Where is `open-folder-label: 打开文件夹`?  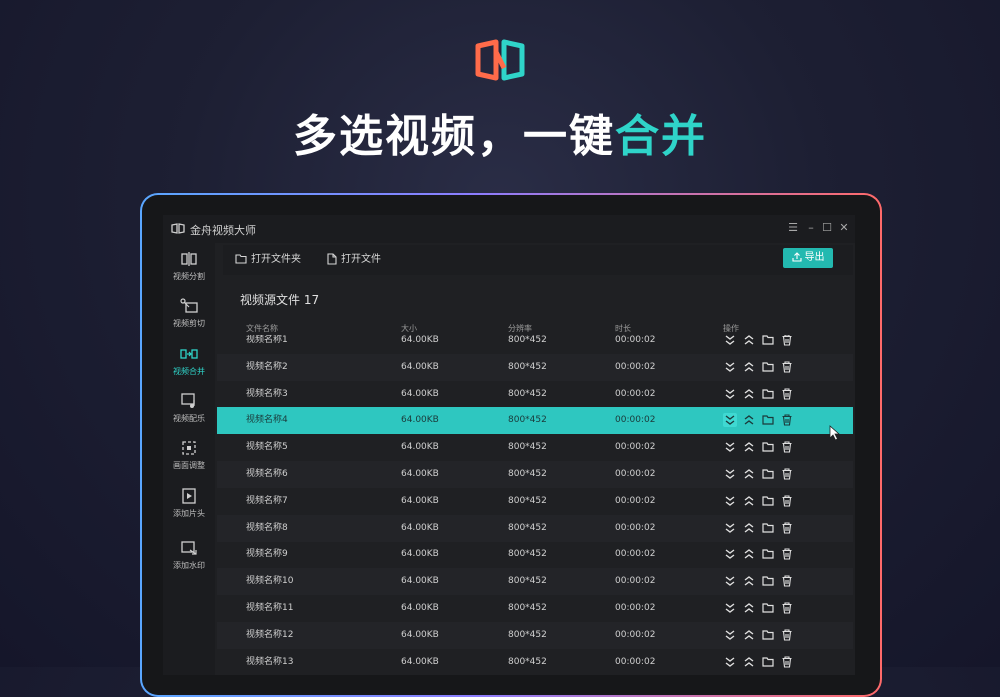 open-folder-label: 打开文件夹 is located at coordinates (276, 259).